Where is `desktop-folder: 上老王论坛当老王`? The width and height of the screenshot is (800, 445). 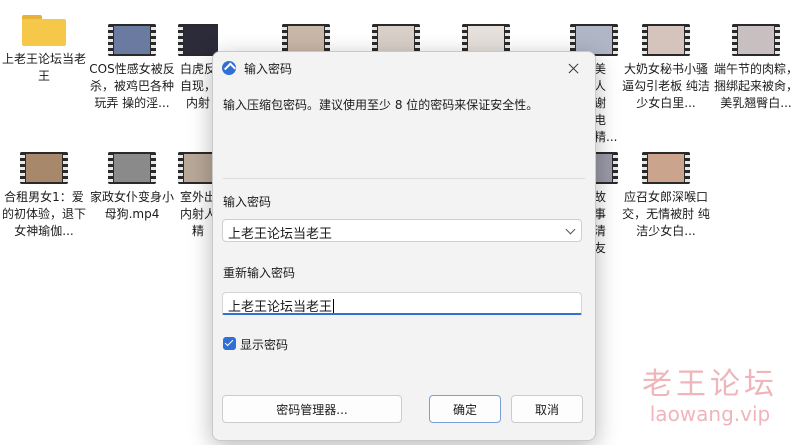 desktop-folder: 上老王论坛当老王 is located at coordinates (44, 46).